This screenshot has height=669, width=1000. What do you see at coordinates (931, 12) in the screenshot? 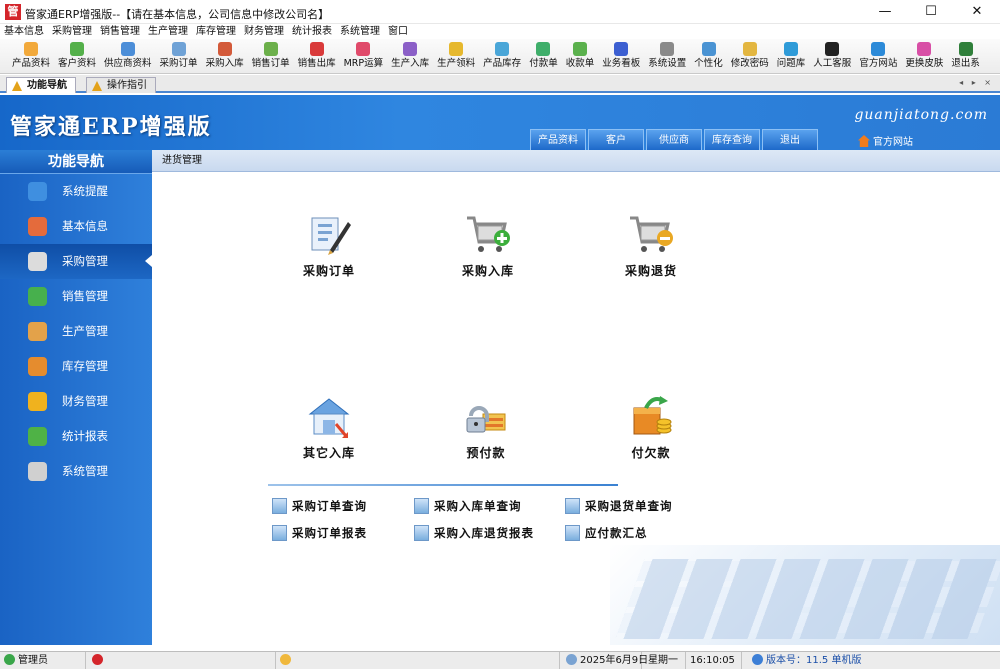
I see `maximize-button: ☐` at bounding box center [931, 12].